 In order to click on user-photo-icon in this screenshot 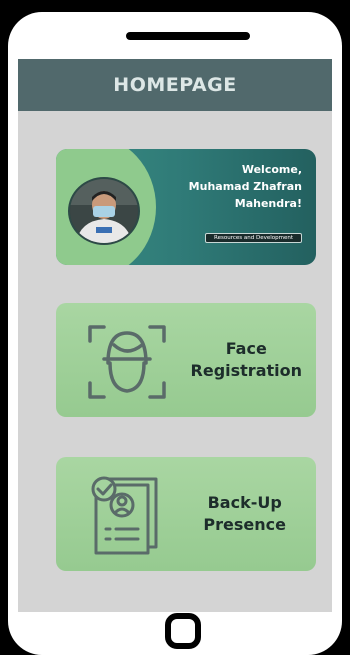, I will do `click(104, 211)`.